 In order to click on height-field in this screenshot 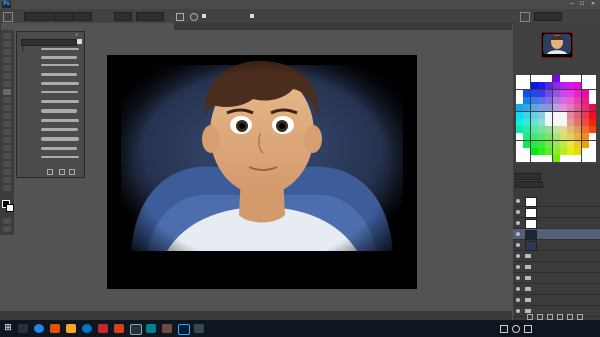, I will do `click(82, 16)`.